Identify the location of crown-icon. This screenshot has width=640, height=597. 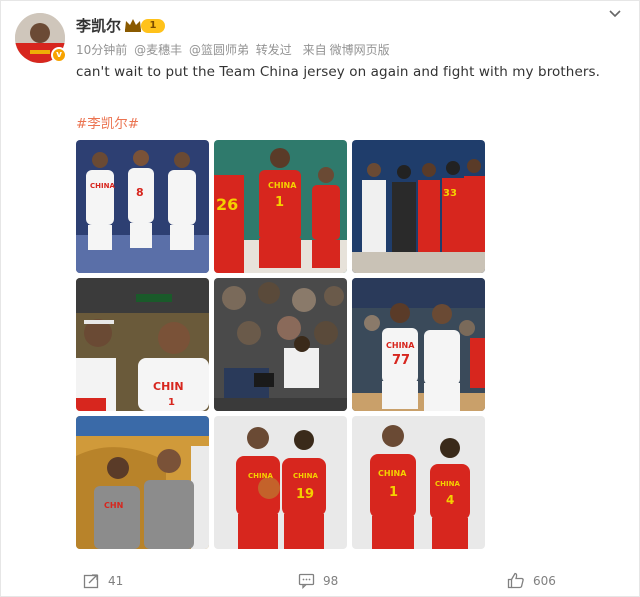
(133, 25).